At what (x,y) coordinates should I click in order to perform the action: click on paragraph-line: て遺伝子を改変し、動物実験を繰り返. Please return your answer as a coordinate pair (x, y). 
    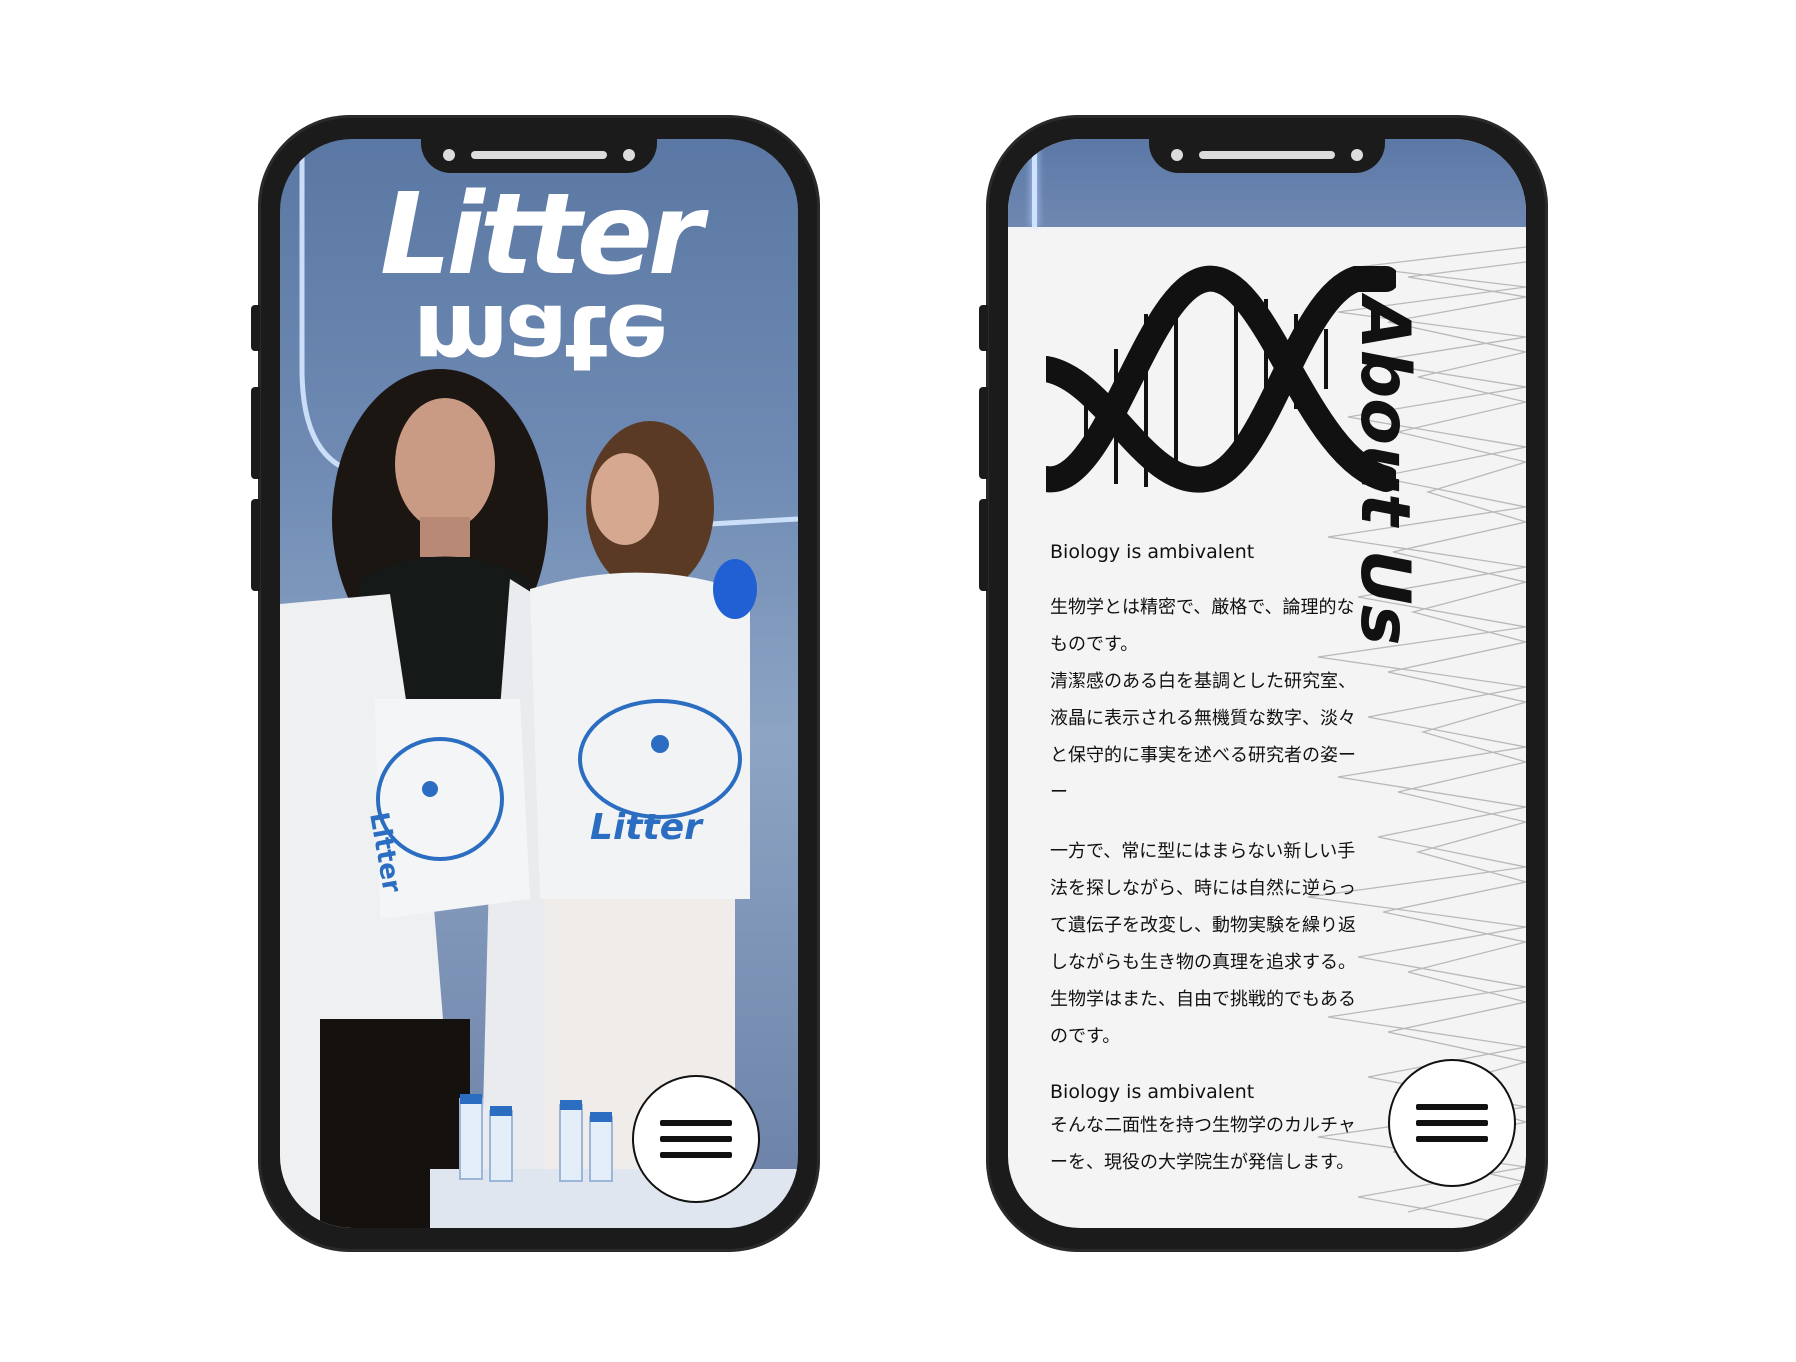
    Looking at the image, I should click on (1203, 925).